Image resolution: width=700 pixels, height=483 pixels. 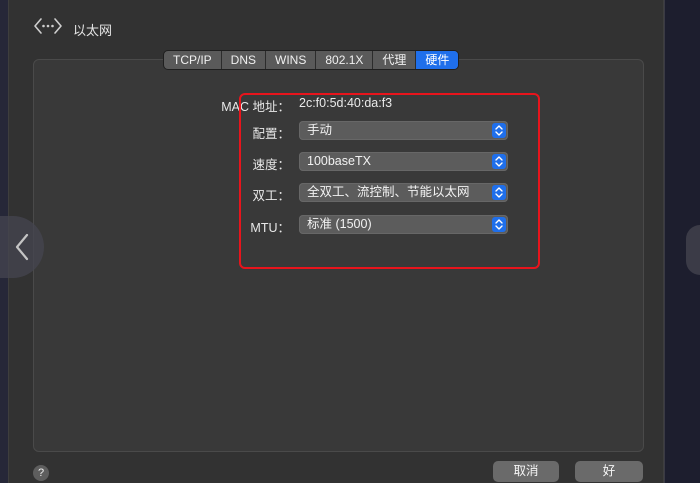 What do you see at coordinates (320, 130) in the screenshot?
I see `configure-select-value: 手动` at bounding box center [320, 130].